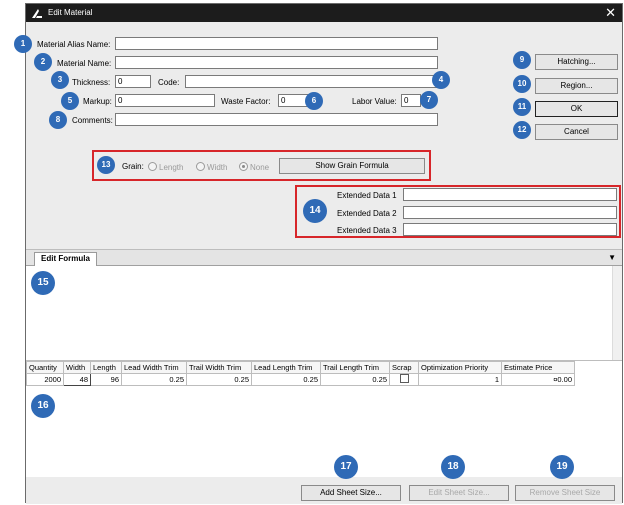 The image size is (624, 505). Describe the element at coordinates (538, 379) in the screenshot. I see `cell-estimate-price: ¤0.00` at that location.